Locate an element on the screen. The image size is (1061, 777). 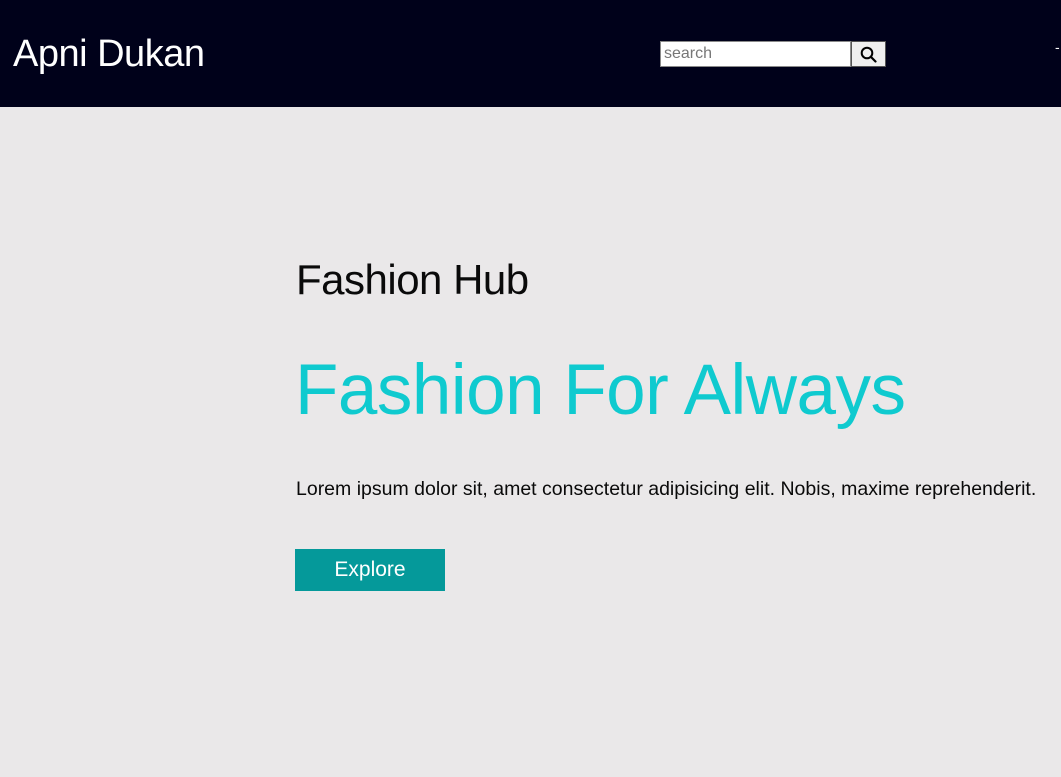
hero-title: Fashion For Always is located at coordinates (600, 390).